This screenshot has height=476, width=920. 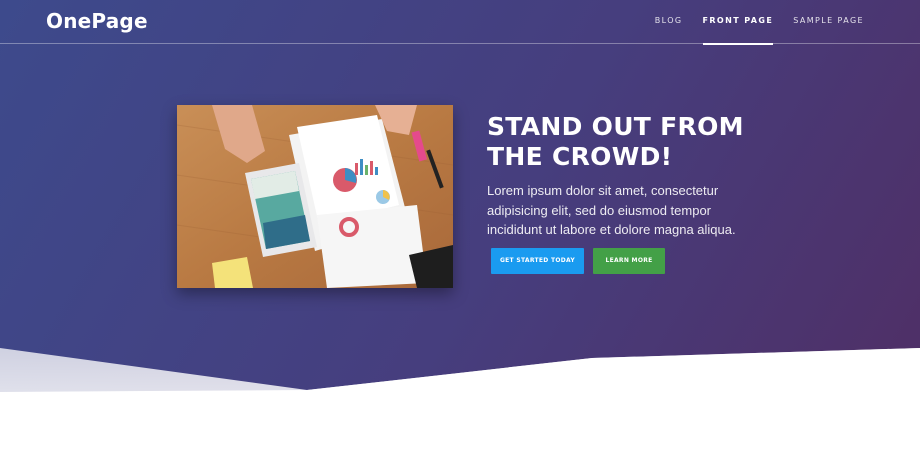 I want to click on headline-line-1: STAND OUT FROM, so click(x=615, y=126).